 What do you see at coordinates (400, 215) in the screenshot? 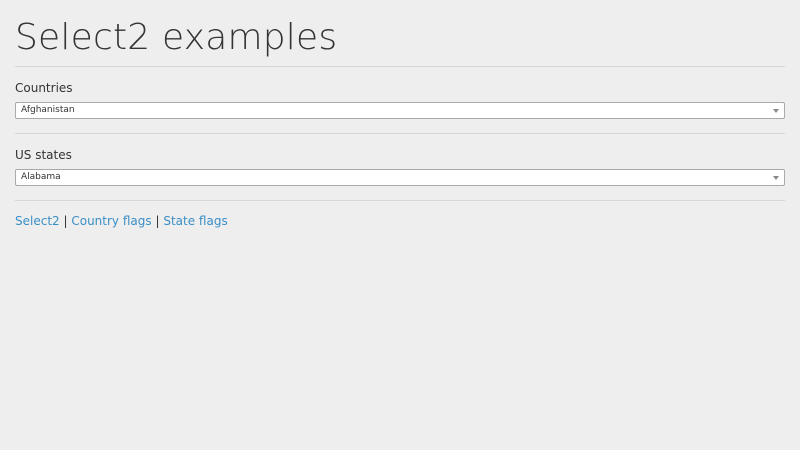
I see `footer-links: Select2 | Country flags | State flags` at bounding box center [400, 215].